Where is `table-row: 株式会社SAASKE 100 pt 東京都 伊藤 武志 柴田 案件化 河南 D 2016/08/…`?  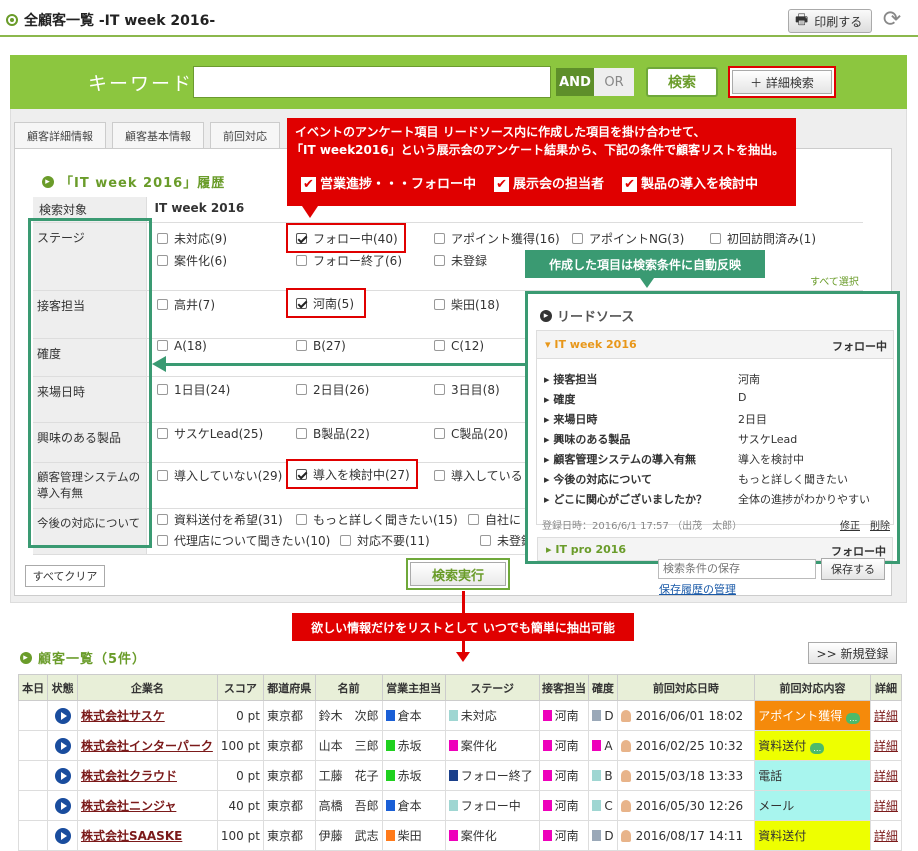
table-row: 株式会社SAASKE 100 pt 東京都 伊藤 武志 柴田 案件化 河南 D 2016/08/… is located at coordinates (460, 835).